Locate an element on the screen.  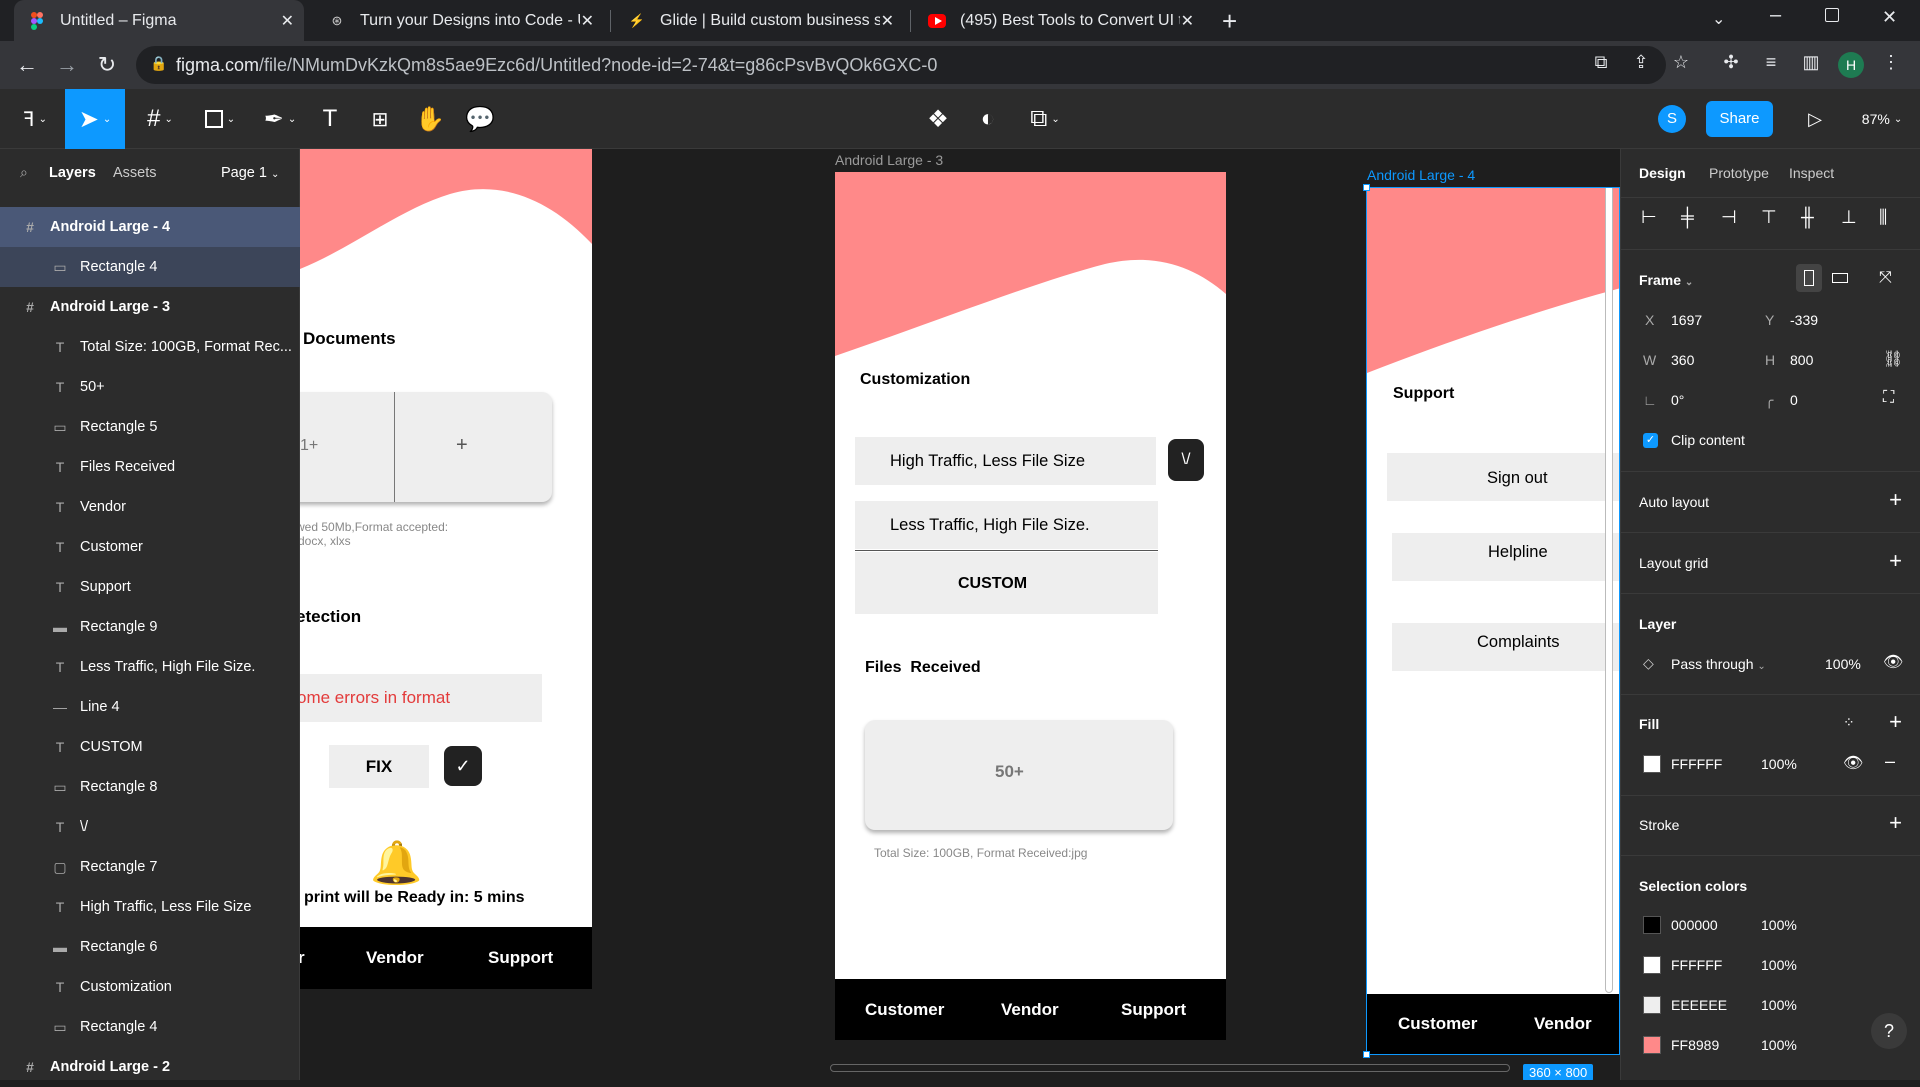
selection-color-hex: 000000 is located at coordinates (1694, 925).